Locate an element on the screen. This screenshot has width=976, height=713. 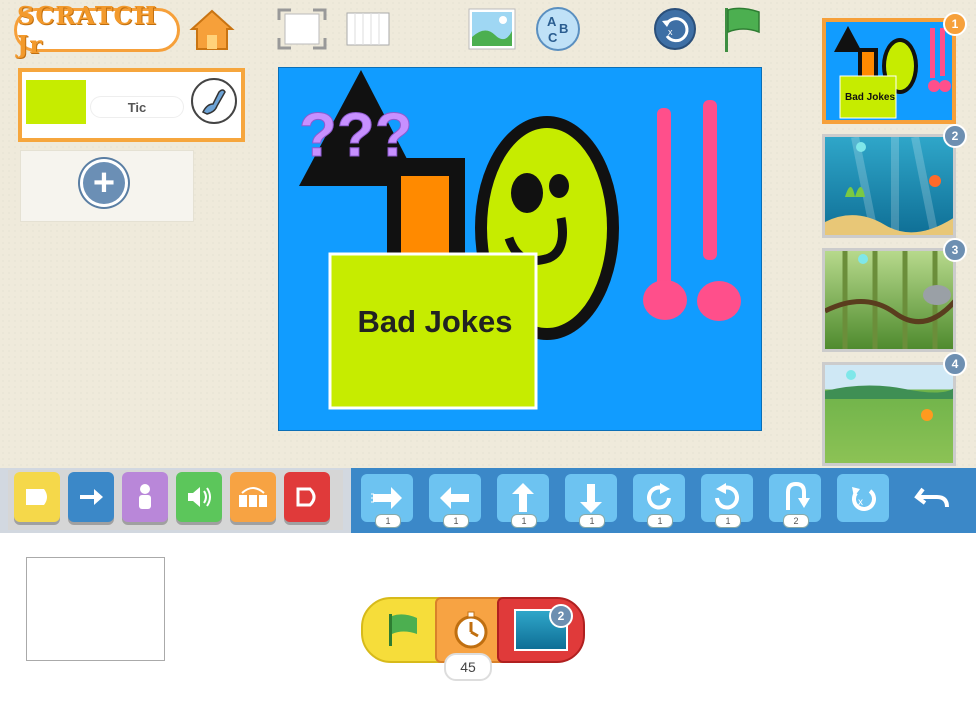
category-bar is located at coordinates (175, 500).